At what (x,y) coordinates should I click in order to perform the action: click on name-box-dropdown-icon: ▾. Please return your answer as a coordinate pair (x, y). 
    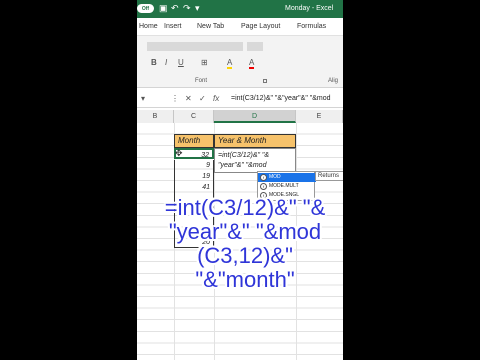
    Looking at the image, I should click on (143, 98).